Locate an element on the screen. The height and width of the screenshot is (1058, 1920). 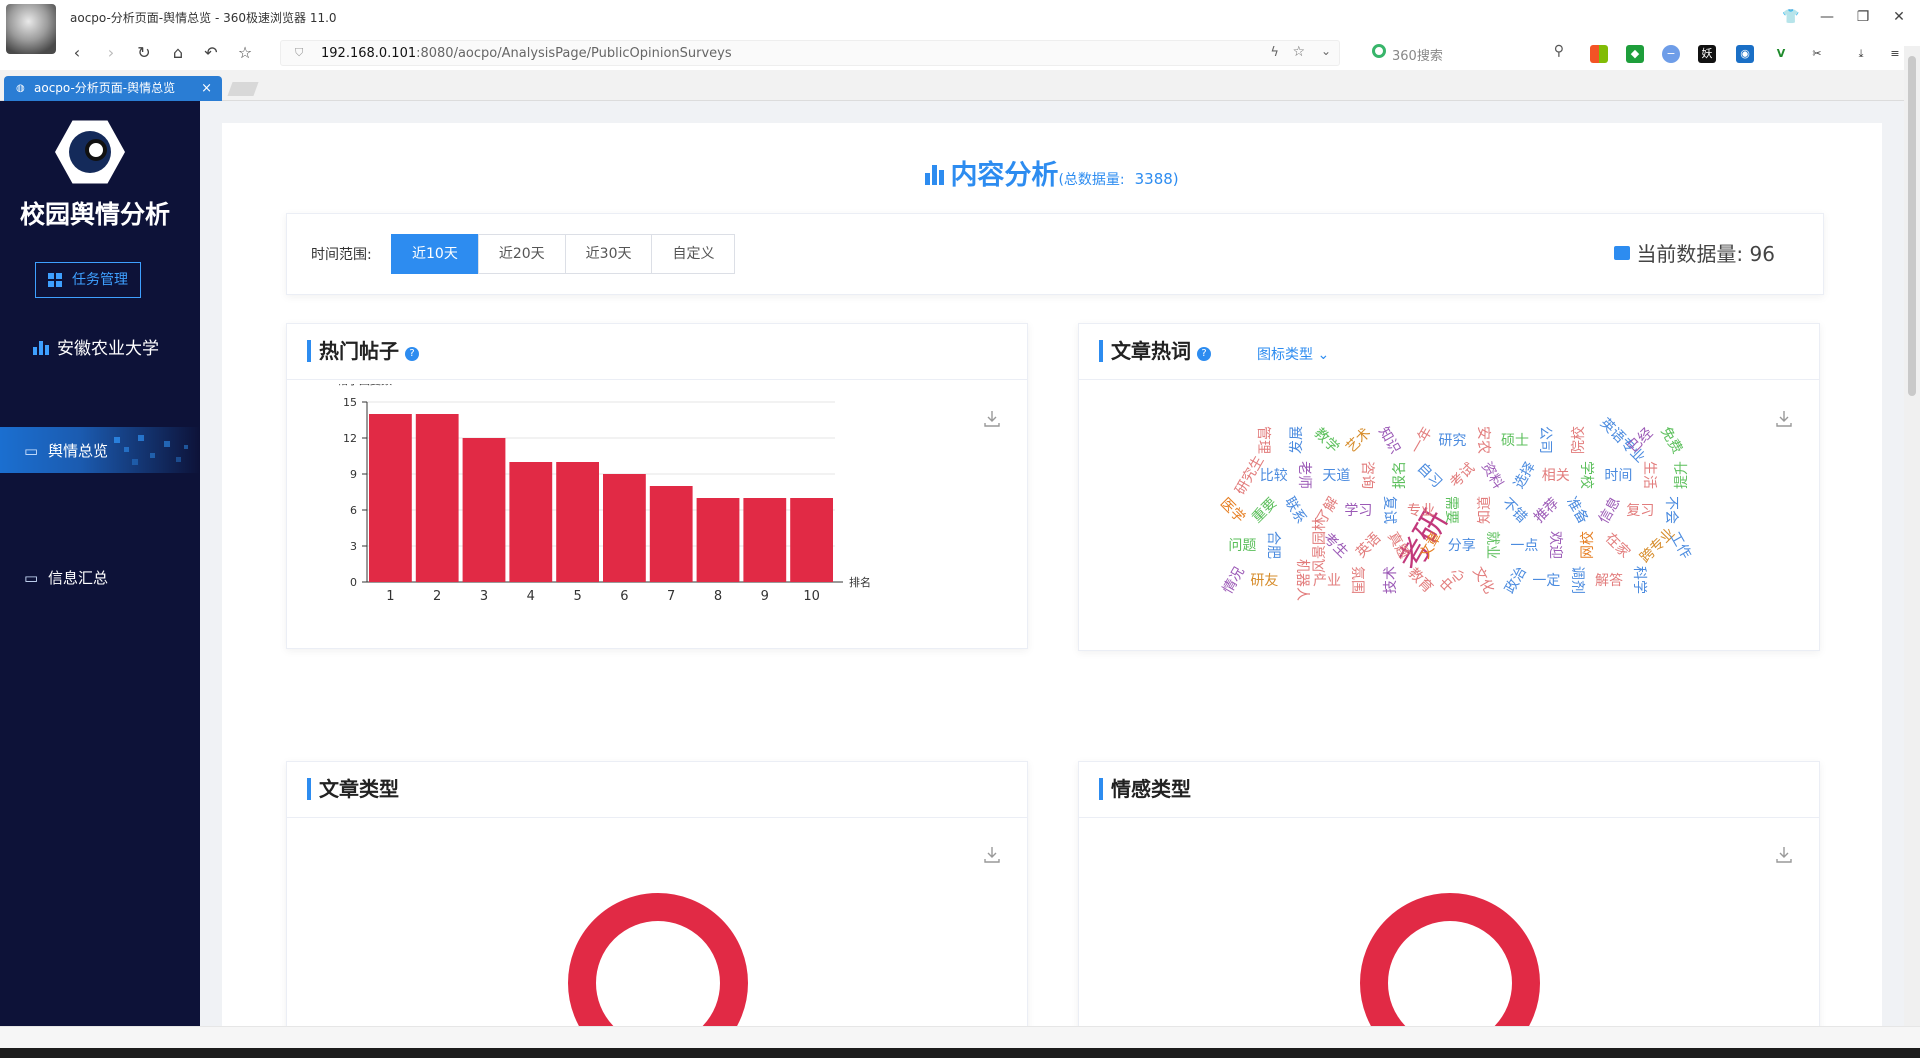
chevron-down-icon: ⌄ is located at coordinates (1326, 51).